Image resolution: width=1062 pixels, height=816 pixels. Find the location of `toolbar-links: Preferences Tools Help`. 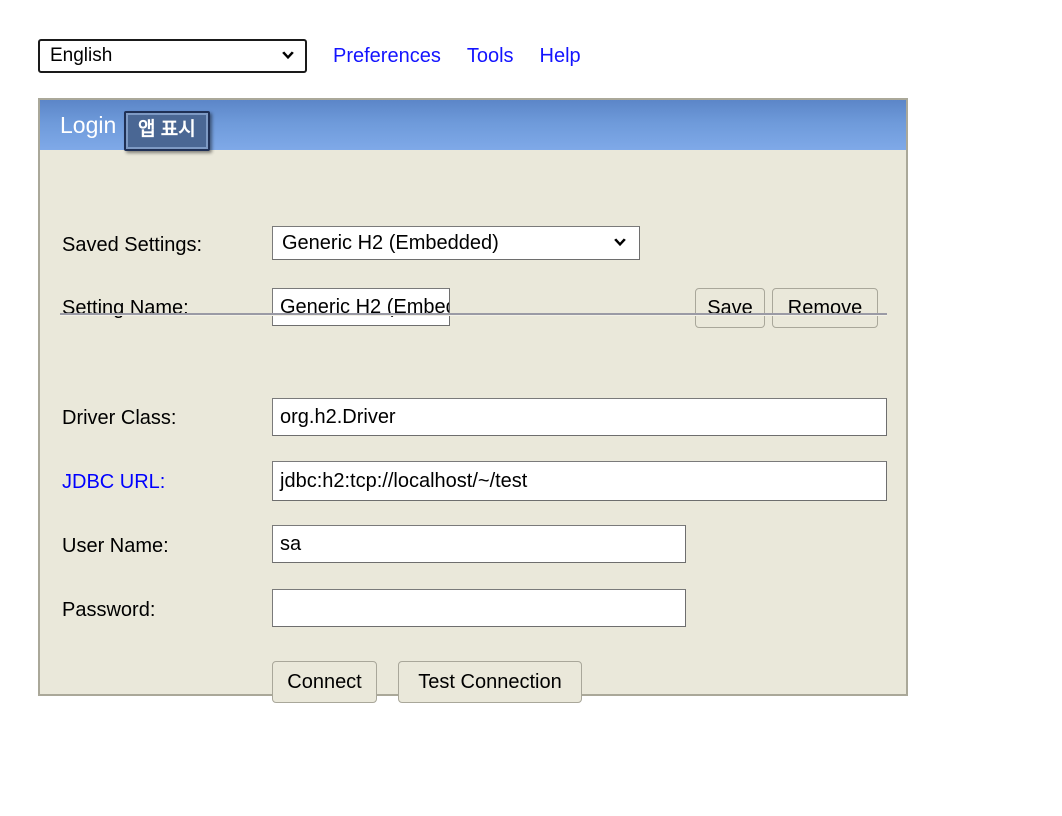

toolbar-links: Preferences Tools Help is located at coordinates (457, 56).